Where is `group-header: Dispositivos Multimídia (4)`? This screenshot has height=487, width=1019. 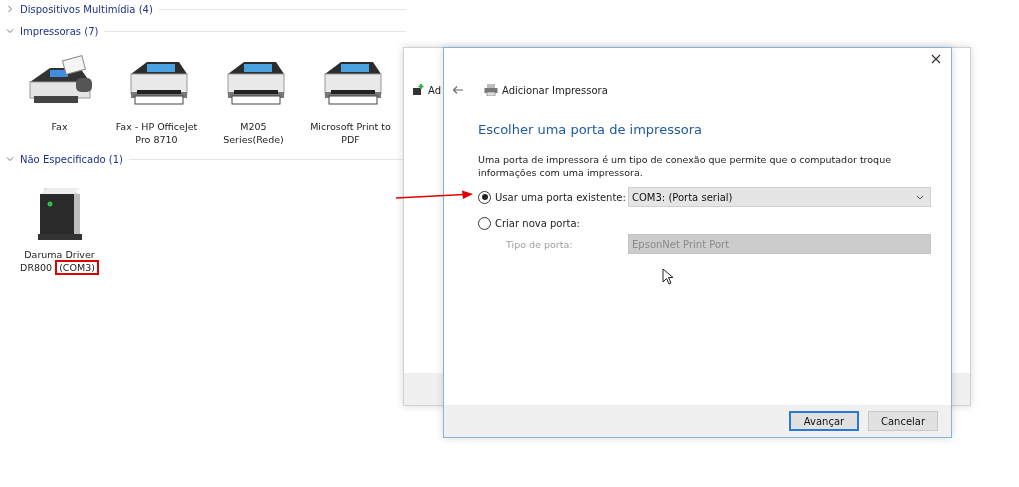
group-header: Dispositivos Multimídia (4) is located at coordinates (86, 9).